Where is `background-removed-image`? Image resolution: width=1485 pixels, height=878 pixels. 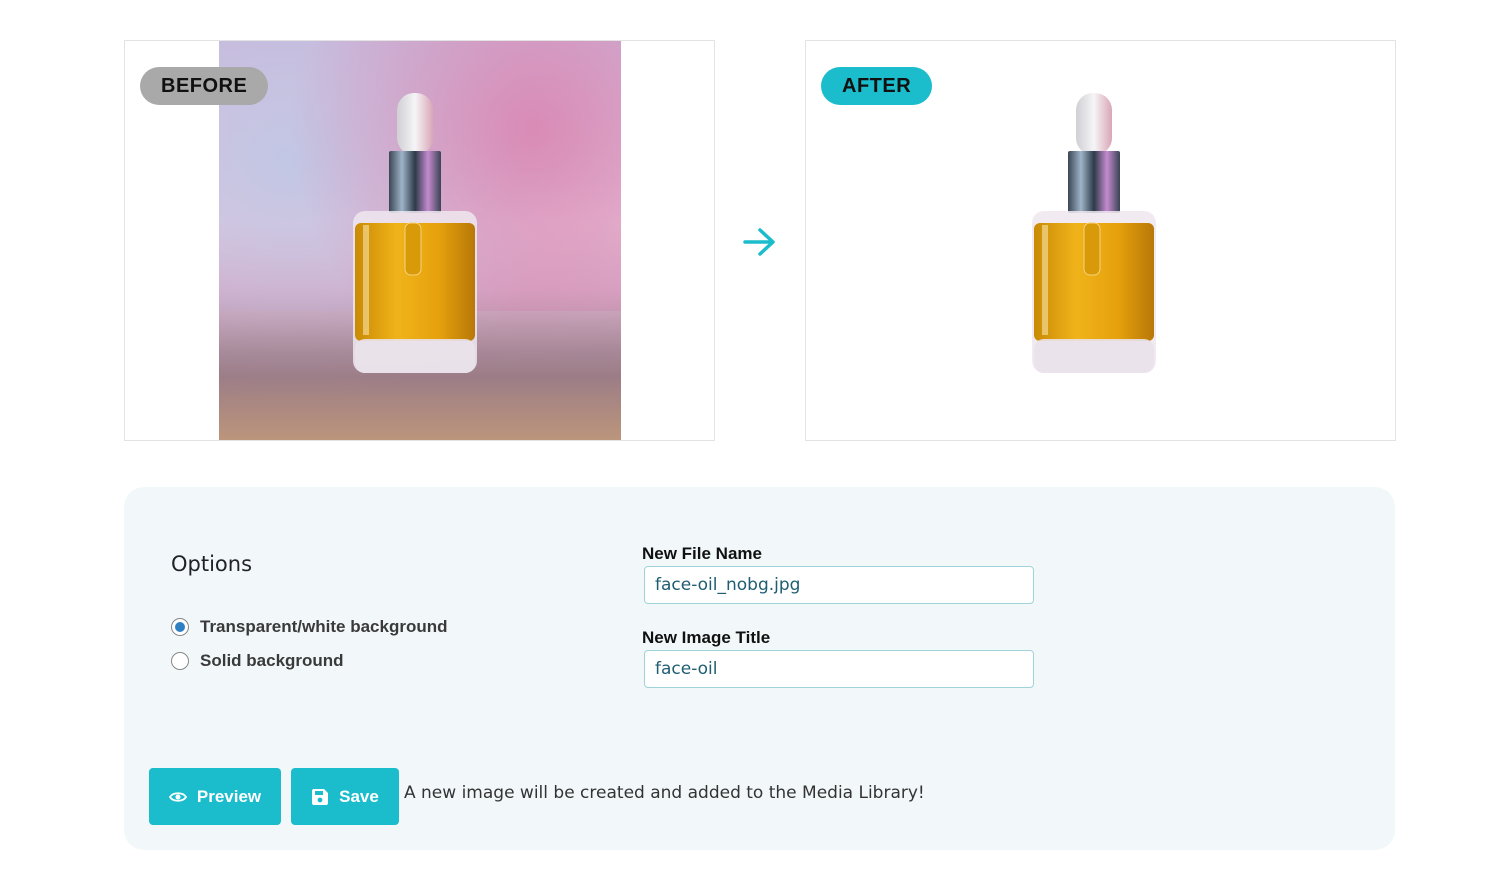
background-removed-image is located at coordinates (1094, 233).